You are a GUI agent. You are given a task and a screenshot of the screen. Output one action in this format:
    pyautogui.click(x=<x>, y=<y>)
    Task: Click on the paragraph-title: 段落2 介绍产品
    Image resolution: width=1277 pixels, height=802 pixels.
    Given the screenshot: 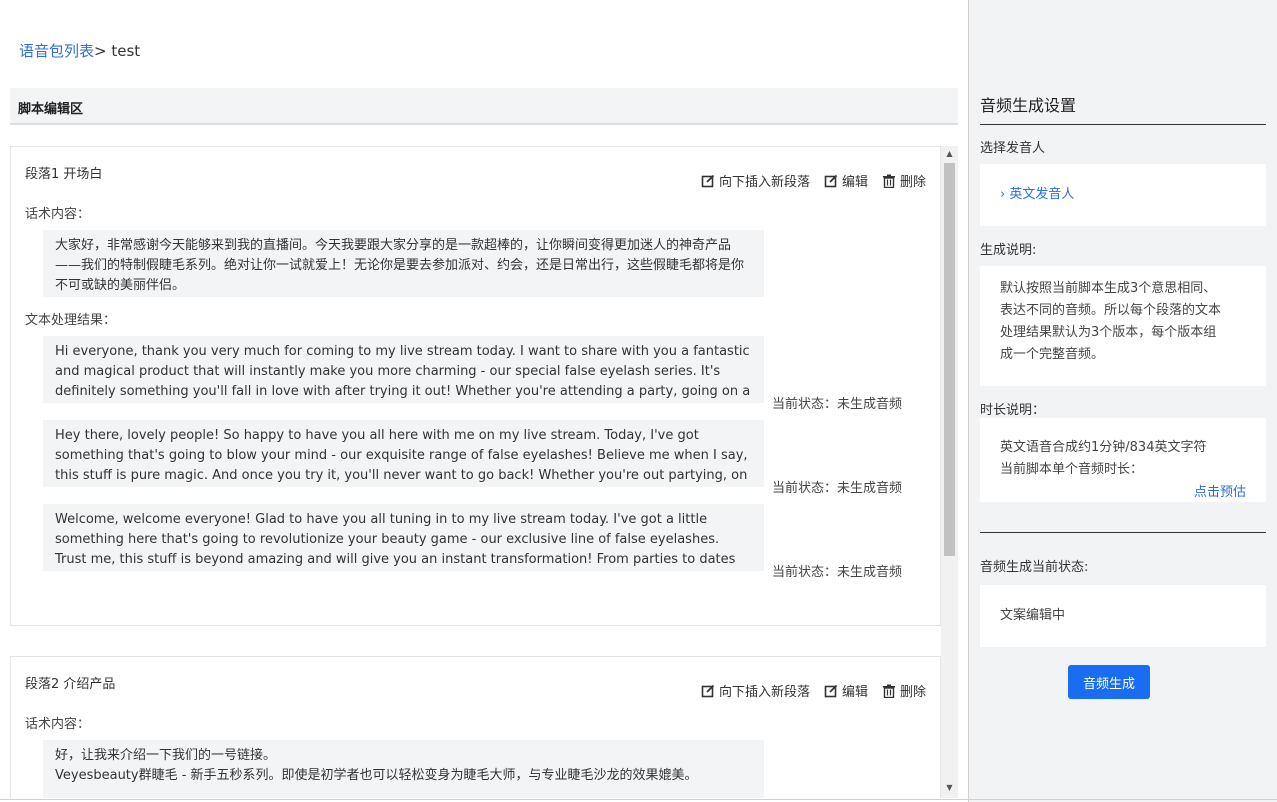 What is the action you would take?
    pyautogui.click(x=70, y=684)
    